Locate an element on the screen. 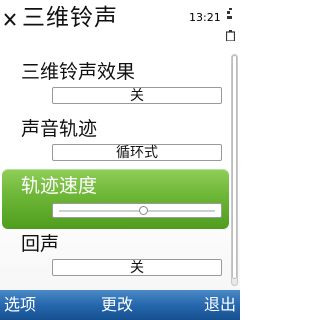 The image size is (320, 320). slider-rail is located at coordinates (137, 211).